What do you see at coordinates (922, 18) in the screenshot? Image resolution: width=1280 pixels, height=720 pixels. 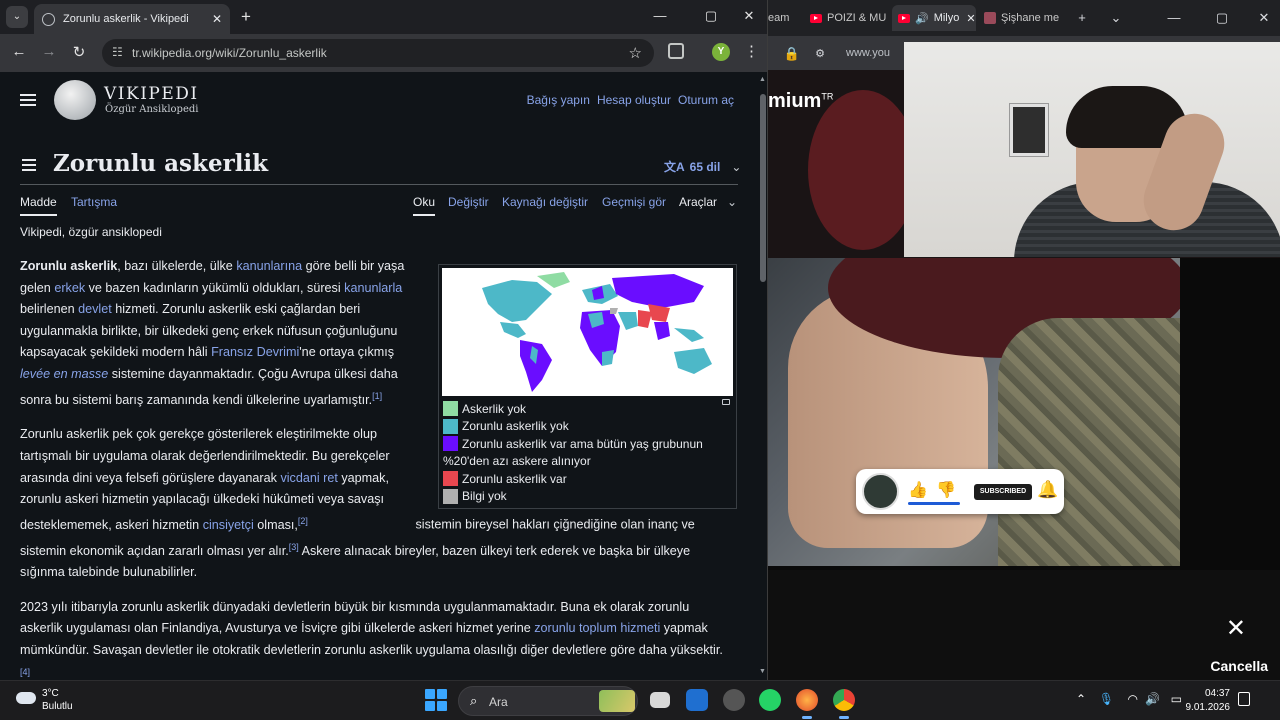 I see `speaker-icon: 🔊` at bounding box center [922, 18].